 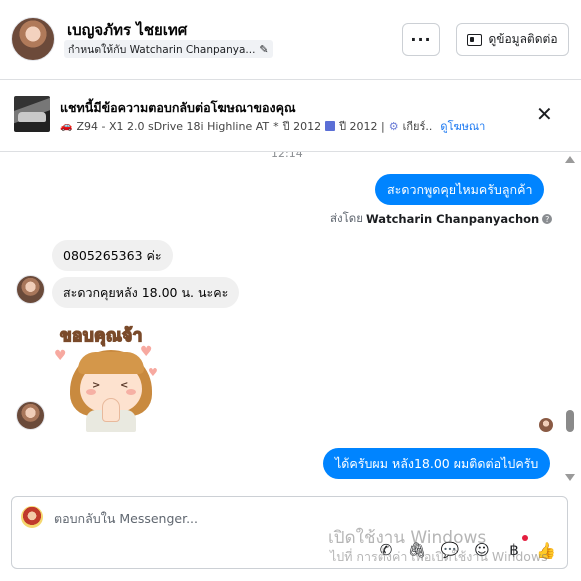 I want to click on more-options-button: ···, so click(x=421, y=39).